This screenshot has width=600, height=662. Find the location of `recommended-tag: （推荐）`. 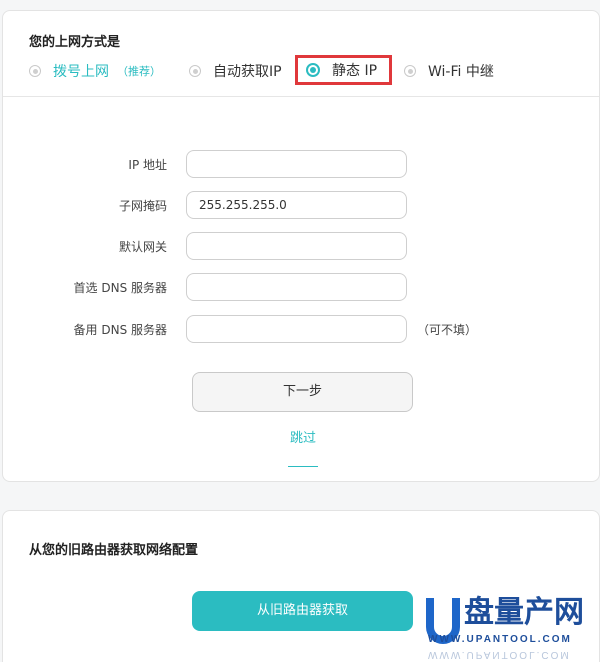

recommended-tag: （推荐） is located at coordinates (139, 71).